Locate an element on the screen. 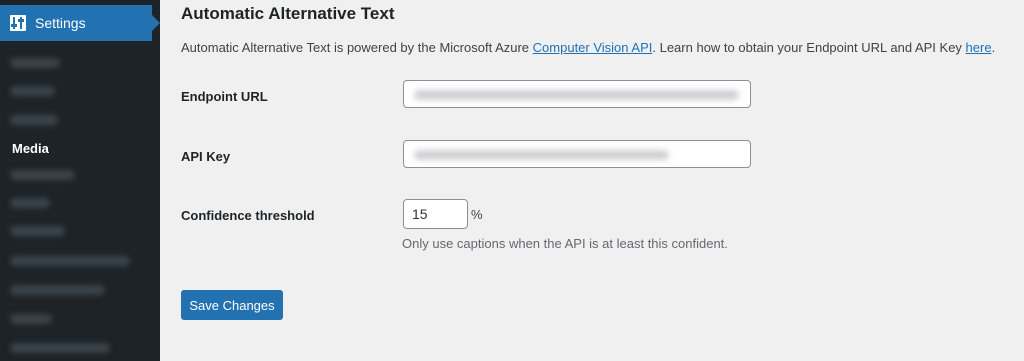  section-title: Automatic Alternative Text is located at coordinates (288, 13).